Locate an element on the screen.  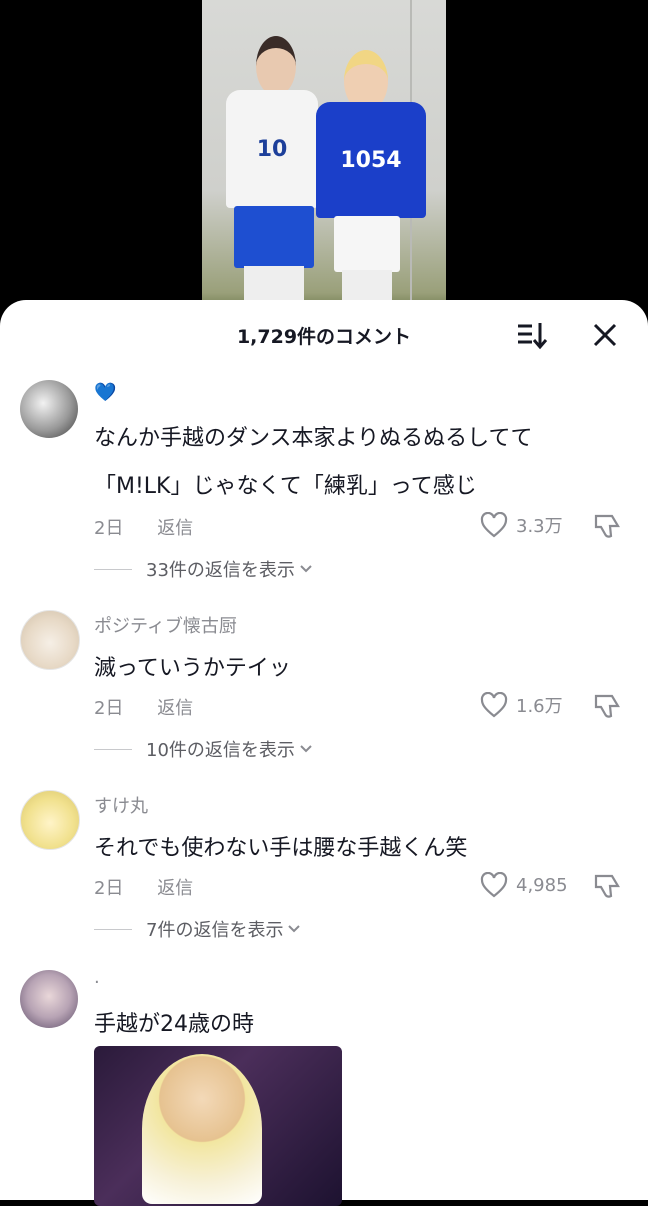
comment-text-line: それでも使わない手は腰な手越くん笑 is located at coordinates (281, 848).